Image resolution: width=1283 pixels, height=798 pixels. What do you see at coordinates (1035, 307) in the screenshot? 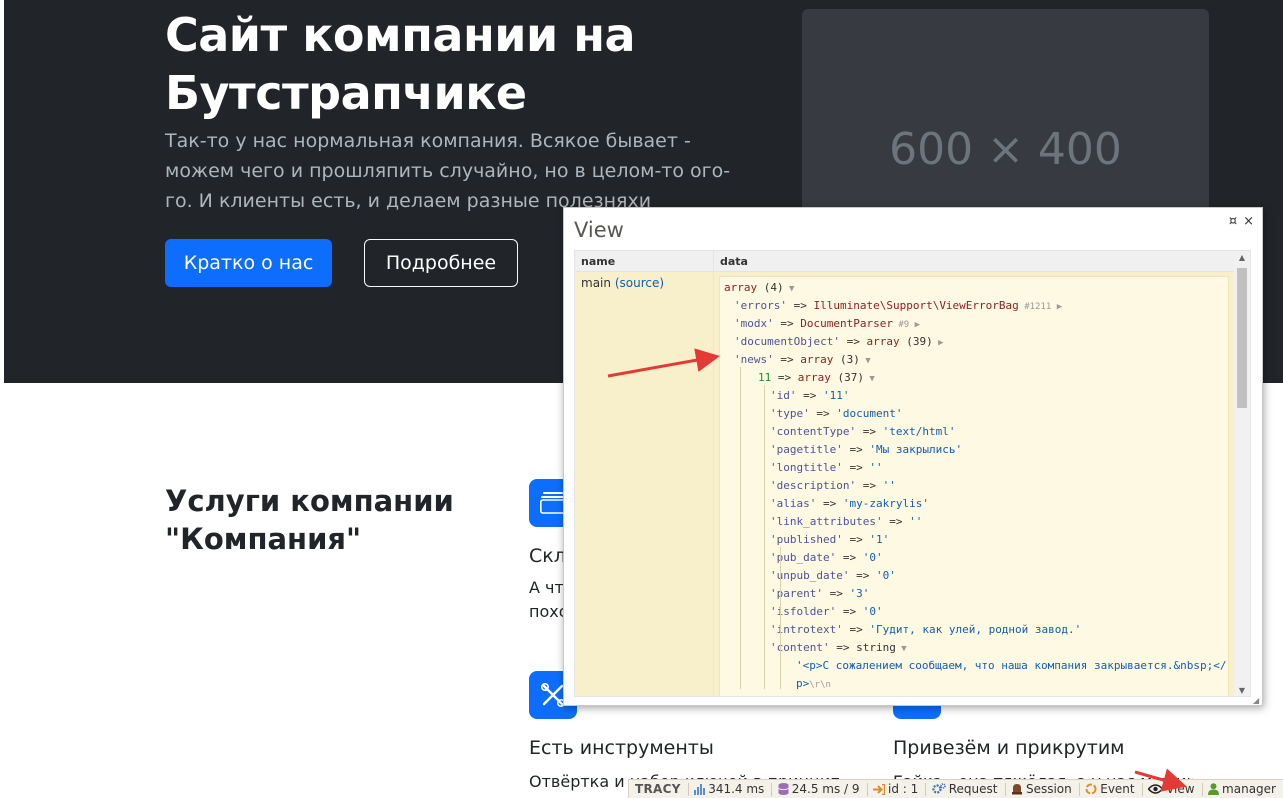
I see `dump-token: #1211` at bounding box center [1035, 307].